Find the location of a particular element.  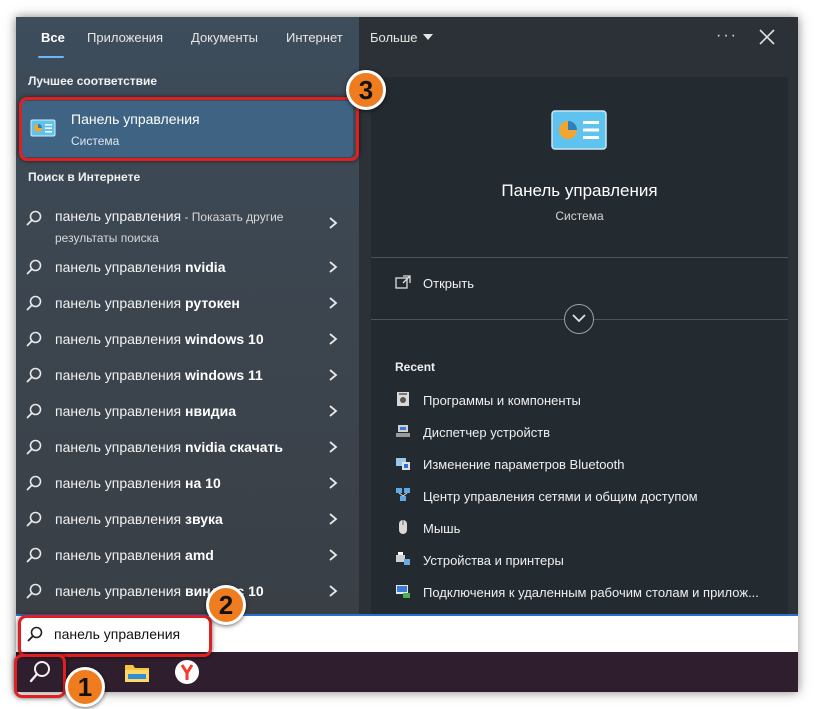

suggestion-bold: nvidia is located at coordinates (205, 267).